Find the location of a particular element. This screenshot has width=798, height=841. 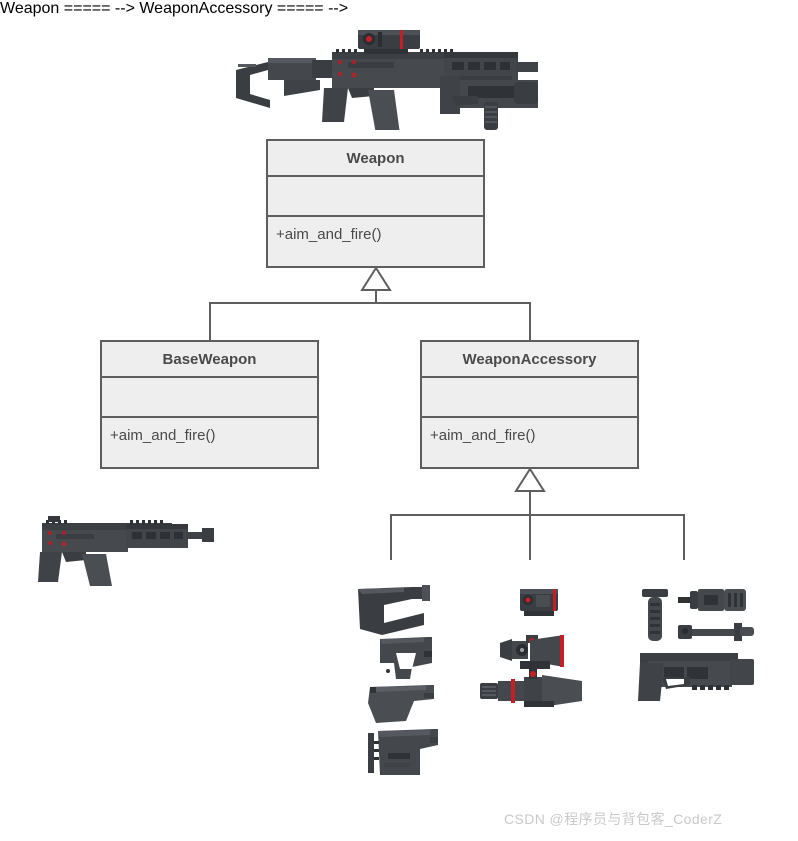

uml-class-baseweapon-attributes is located at coordinates (209, 396).